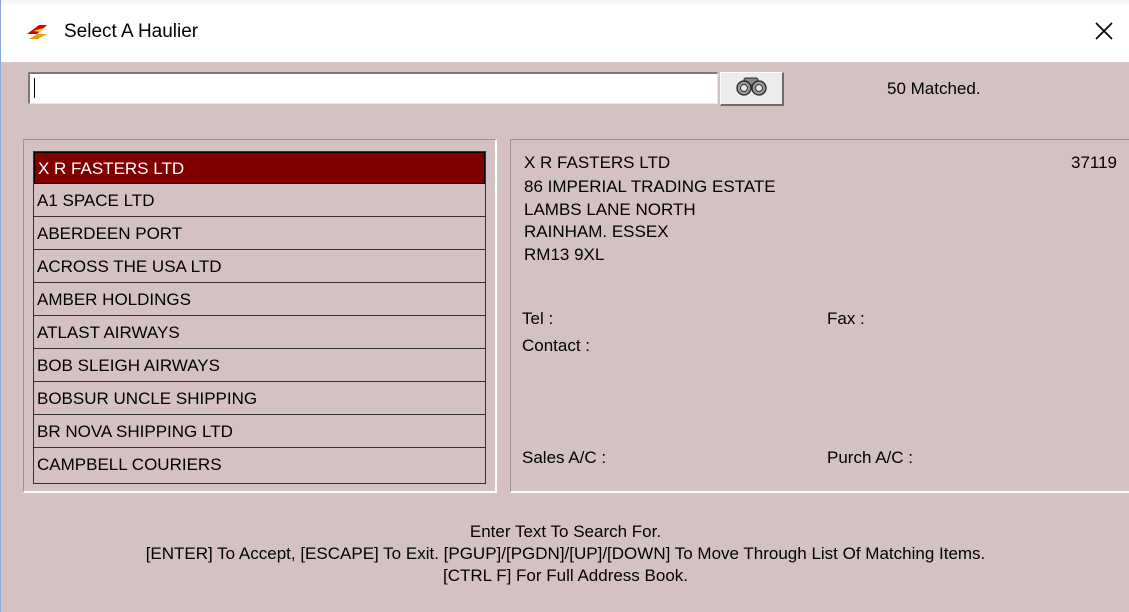 This screenshot has width=1129, height=612. I want to click on list-item: AMBER HOLDINGS, so click(259, 300).